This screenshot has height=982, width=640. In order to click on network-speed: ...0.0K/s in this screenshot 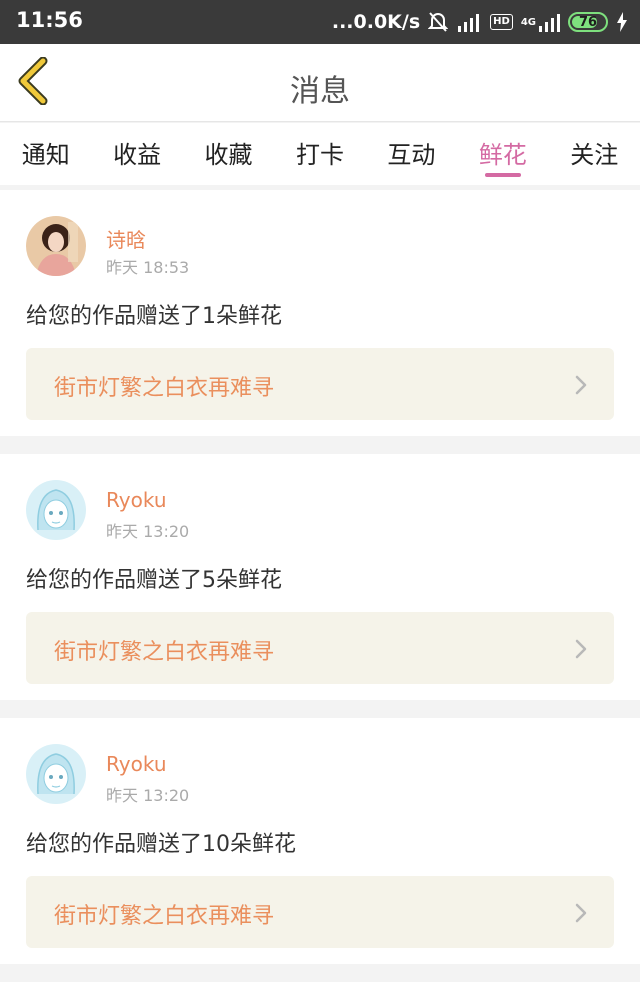, I will do `click(376, 22)`.